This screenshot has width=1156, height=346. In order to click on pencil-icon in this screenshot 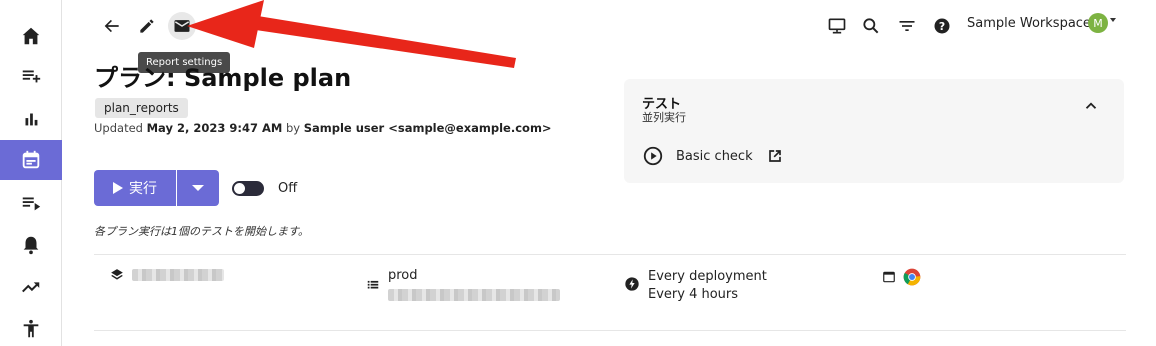, I will do `click(147, 26)`.